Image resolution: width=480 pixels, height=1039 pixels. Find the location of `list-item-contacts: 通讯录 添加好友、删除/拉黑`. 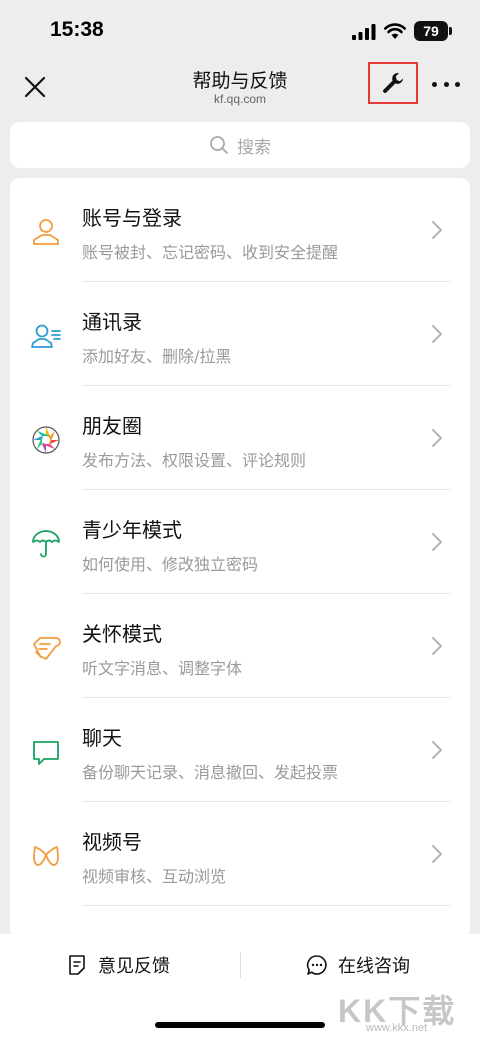

list-item-contacts: 通讯录 添加好友、删除/拉黑 is located at coordinates (240, 334).